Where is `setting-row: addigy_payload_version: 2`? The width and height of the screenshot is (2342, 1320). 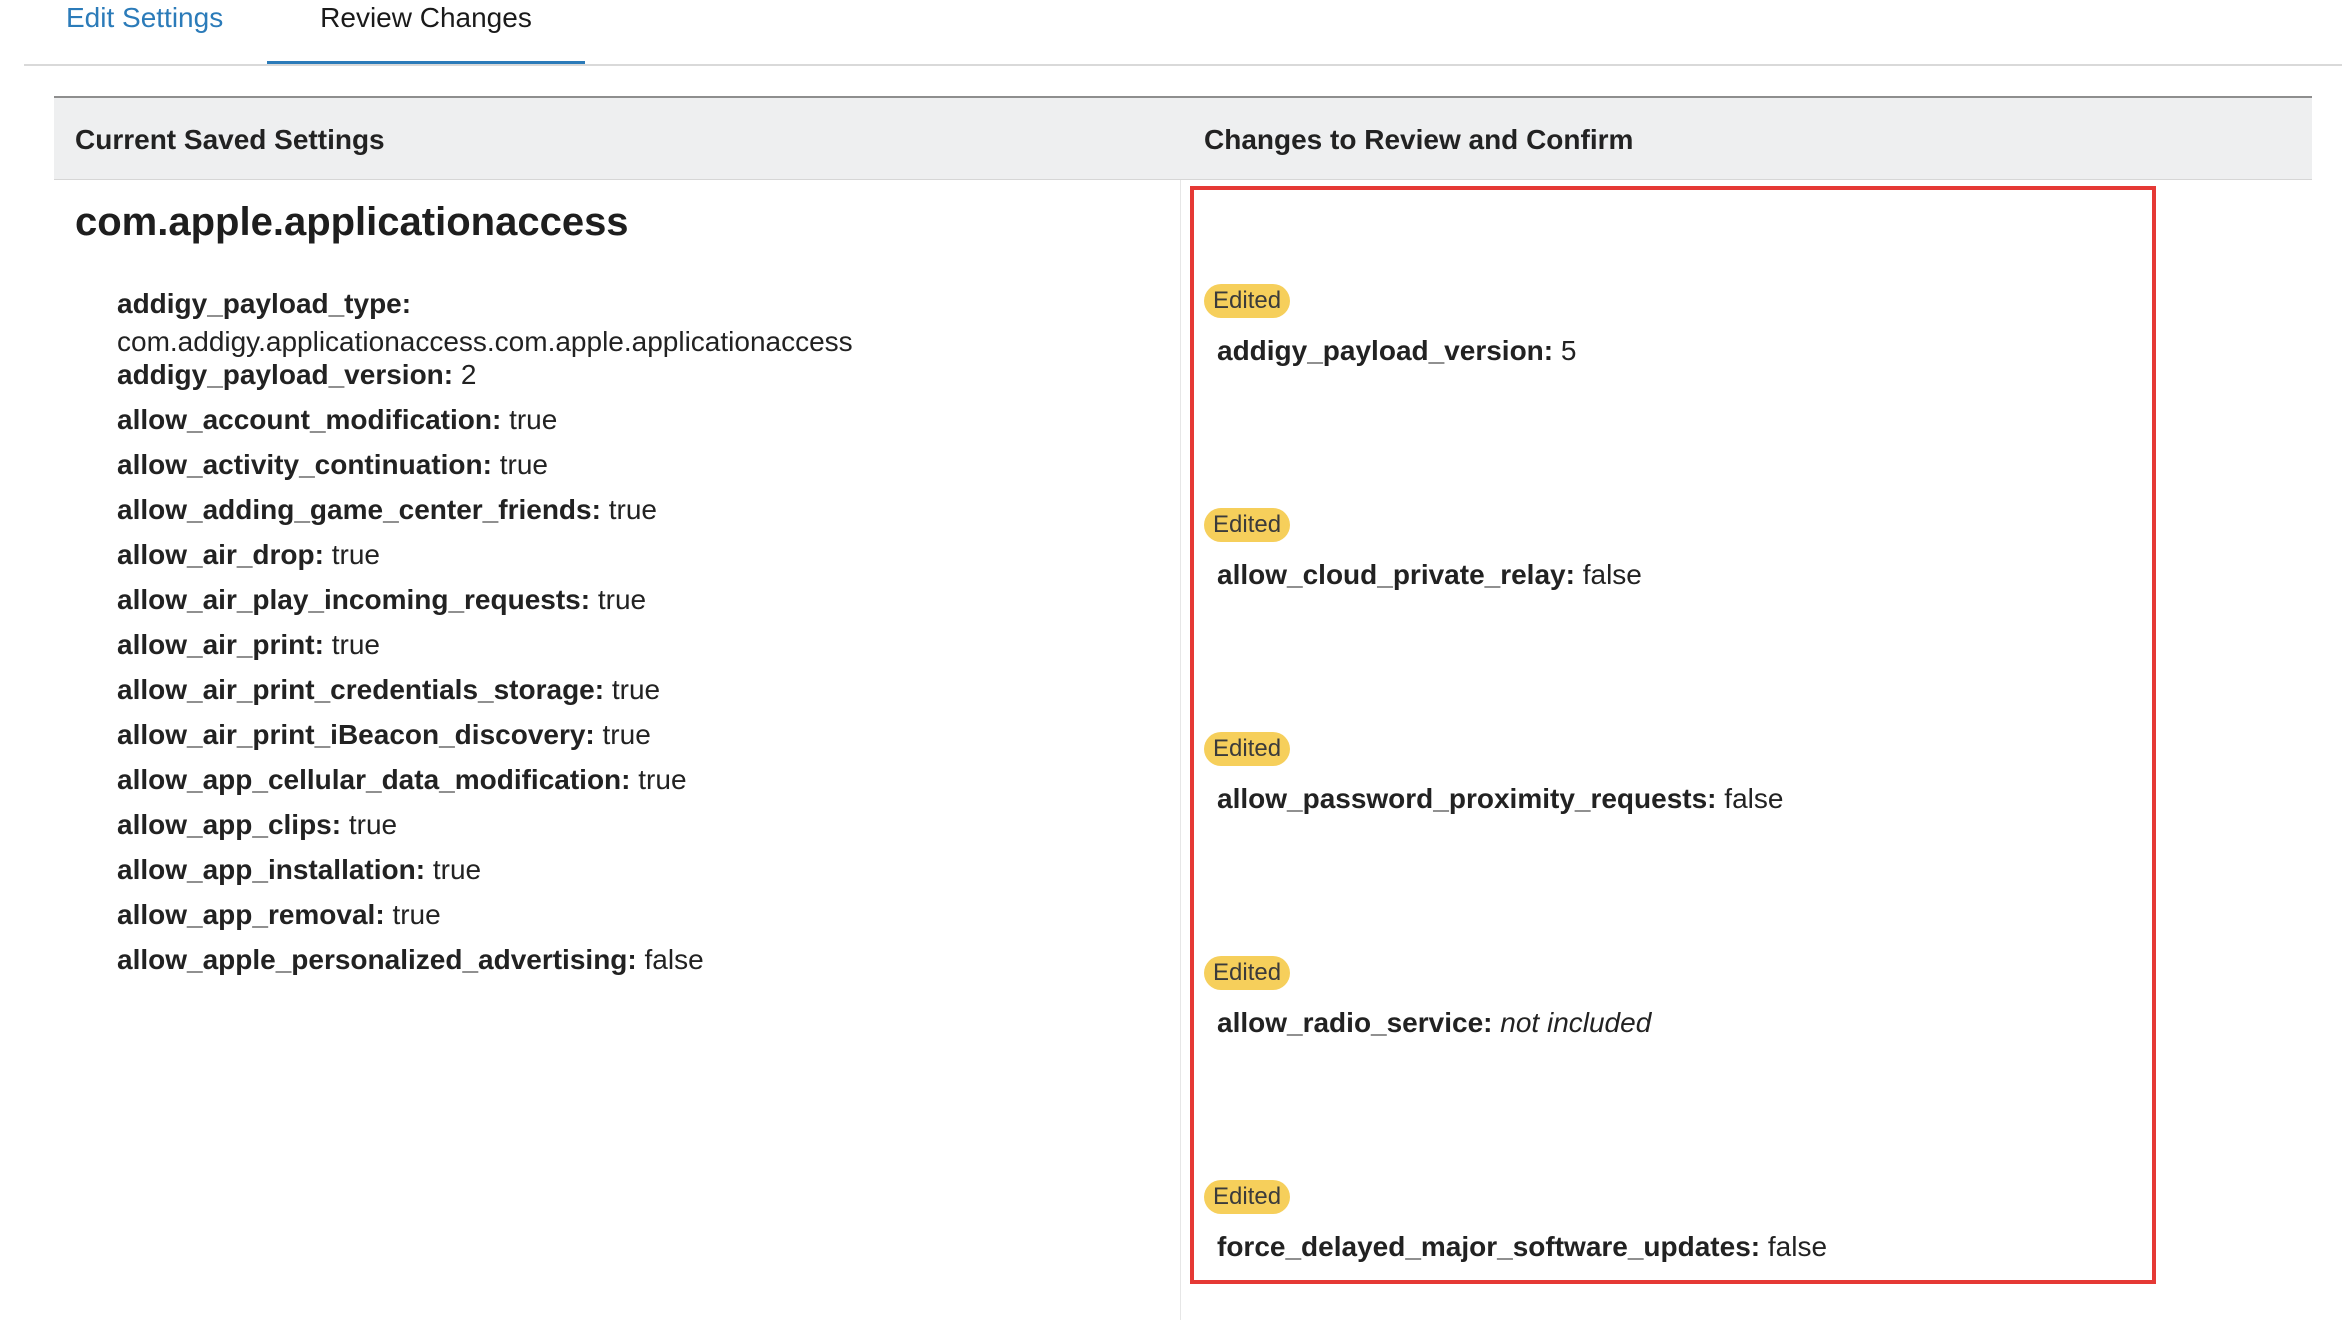
setting-row: addigy_payload_version: 2 is located at coordinates (637, 375).